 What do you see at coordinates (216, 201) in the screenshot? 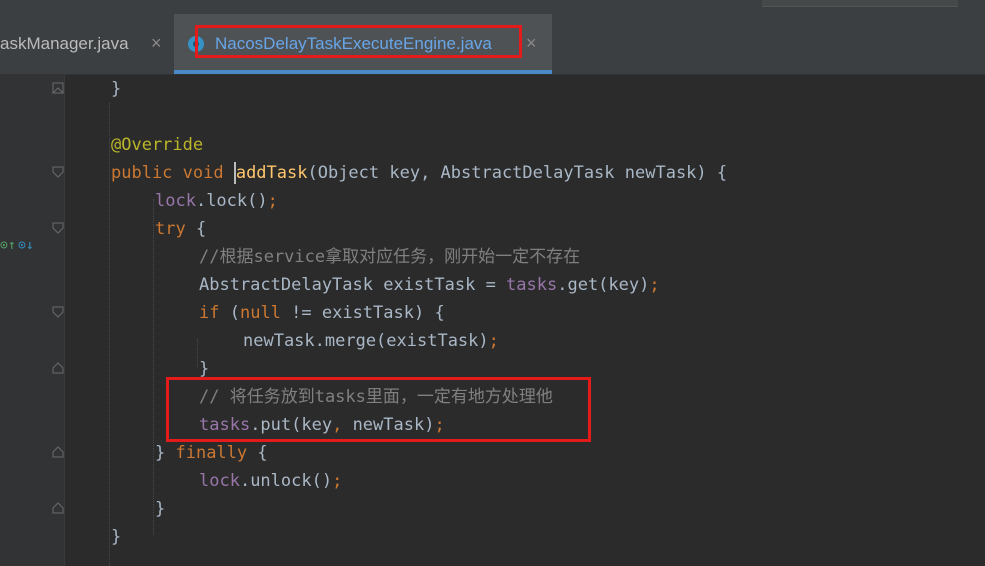
I see `code-line: lock.lock();` at bounding box center [216, 201].